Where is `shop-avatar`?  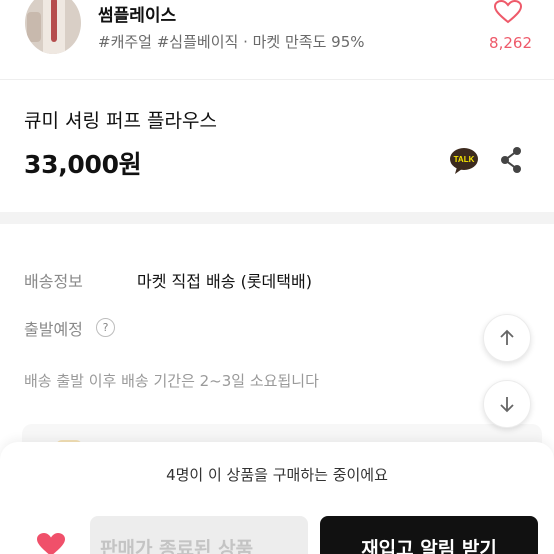 shop-avatar is located at coordinates (53, 27).